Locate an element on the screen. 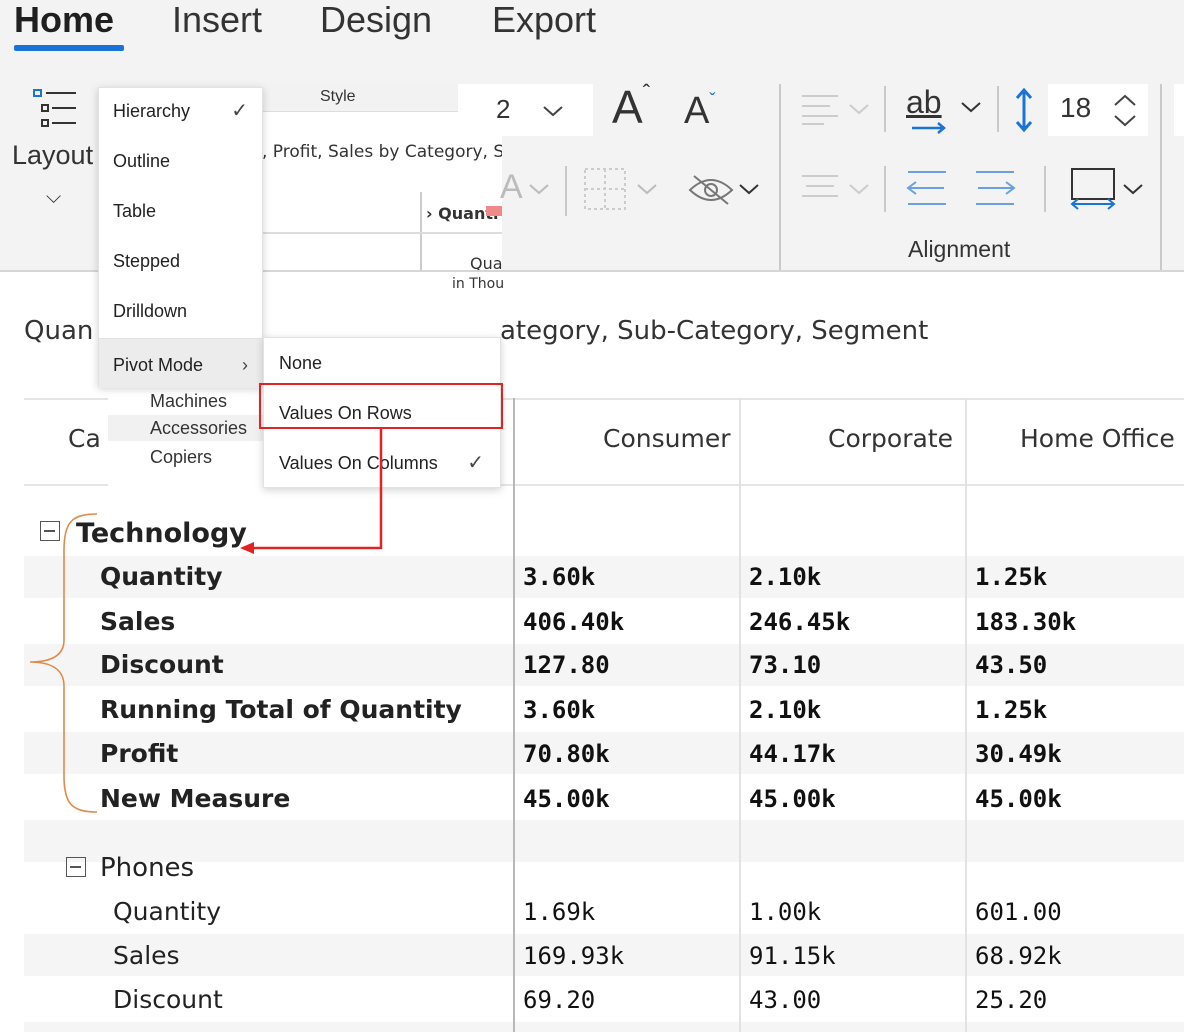 This screenshot has width=1184, height=1032. arrow-head is located at coordinates (247, 548).